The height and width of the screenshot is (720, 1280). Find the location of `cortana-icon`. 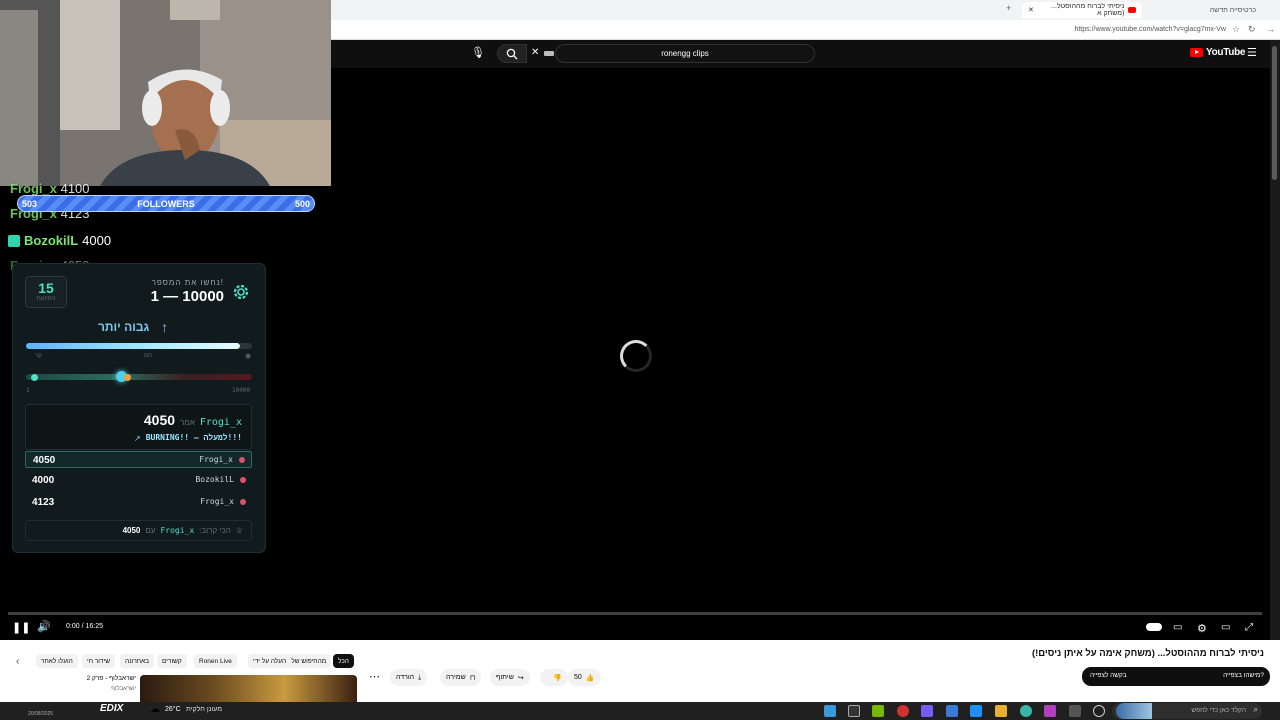

cortana-icon is located at coordinates (1099, 711).